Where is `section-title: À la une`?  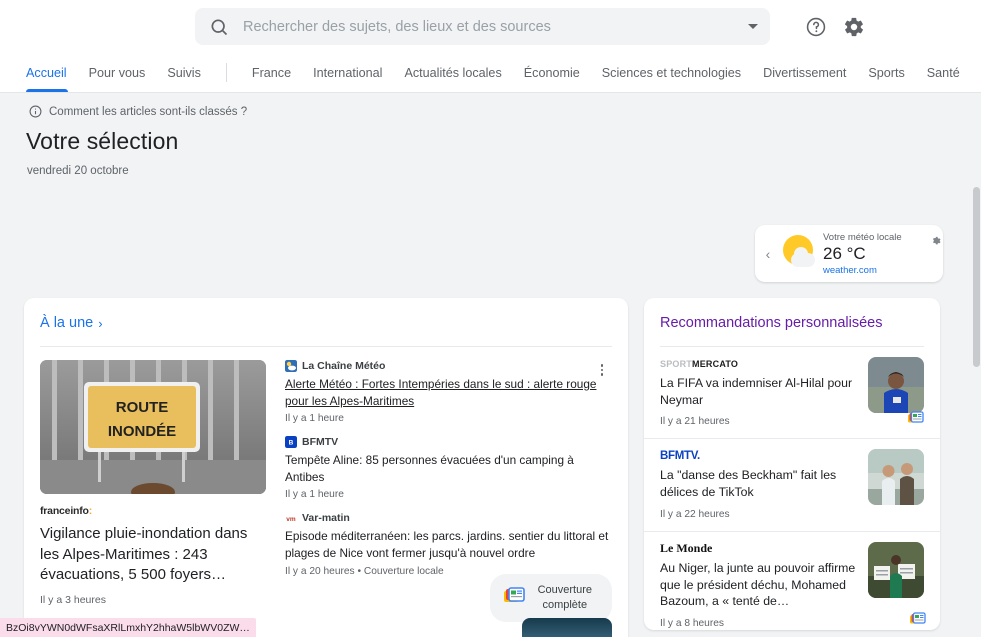
section-title: À la une is located at coordinates (67, 323).